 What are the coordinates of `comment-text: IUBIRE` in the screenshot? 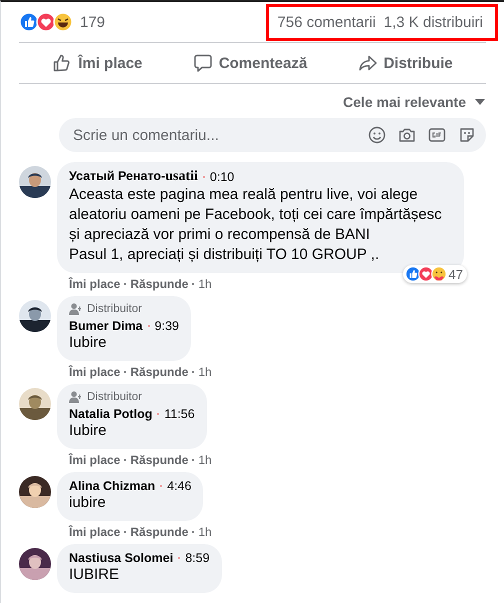 It's located at (94, 575).